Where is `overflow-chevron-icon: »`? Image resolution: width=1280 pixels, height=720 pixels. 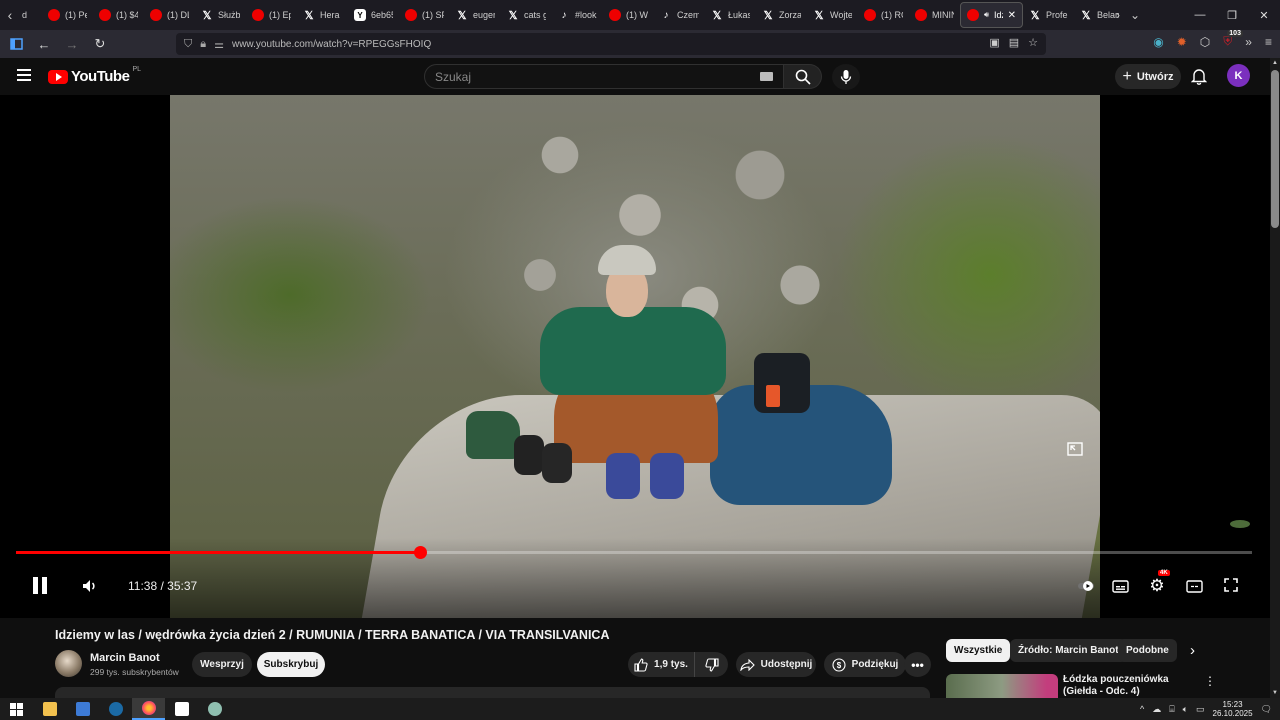
overflow-chevron-icon: » is located at coordinates (1248, 42).